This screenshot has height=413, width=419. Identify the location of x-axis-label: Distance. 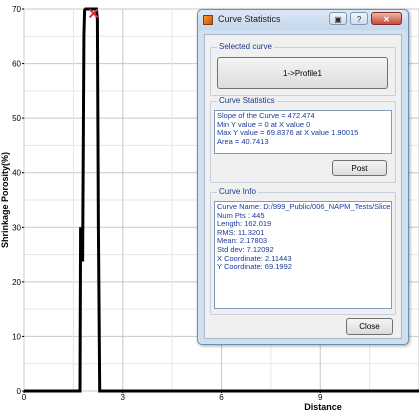
(323, 407).